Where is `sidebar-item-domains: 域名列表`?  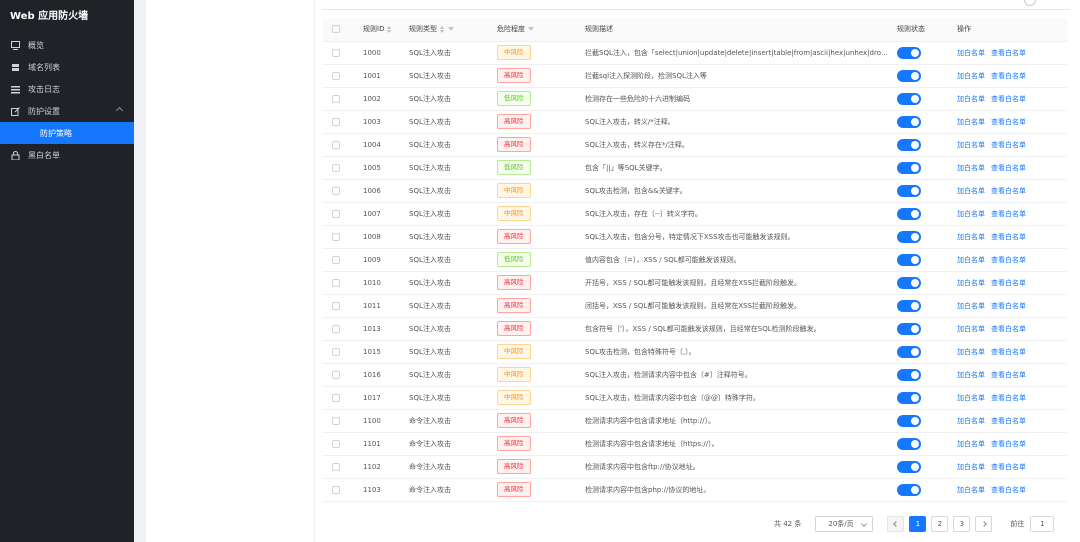 sidebar-item-domains: 域名列表 is located at coordinates (67, 67).